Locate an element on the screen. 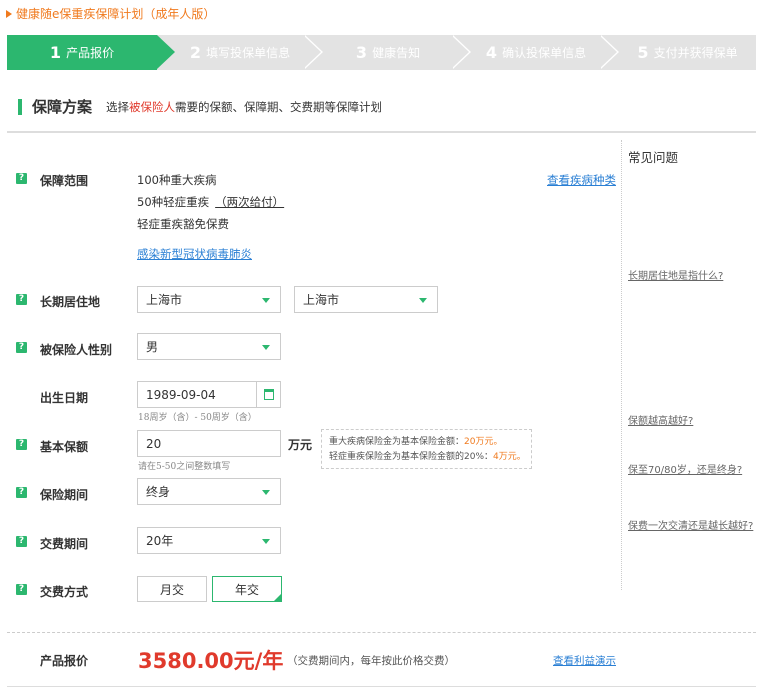 The height and width of the screenshot is (688, 768). birth-label: 出生日期 is located at coordinates (64, 398).